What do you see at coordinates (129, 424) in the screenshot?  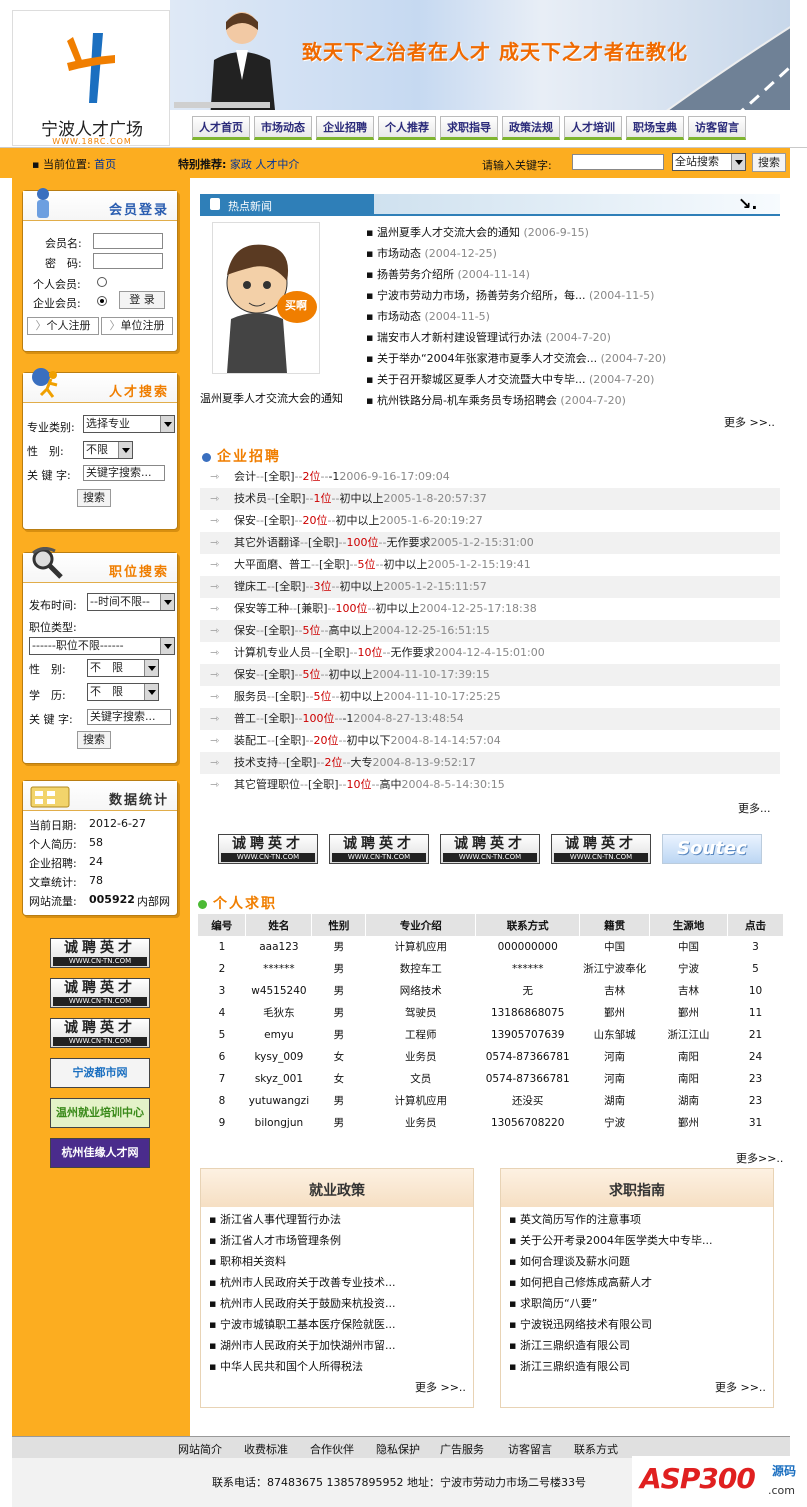 I see `major-select: 选择专业` at bounding box center [129, 424].